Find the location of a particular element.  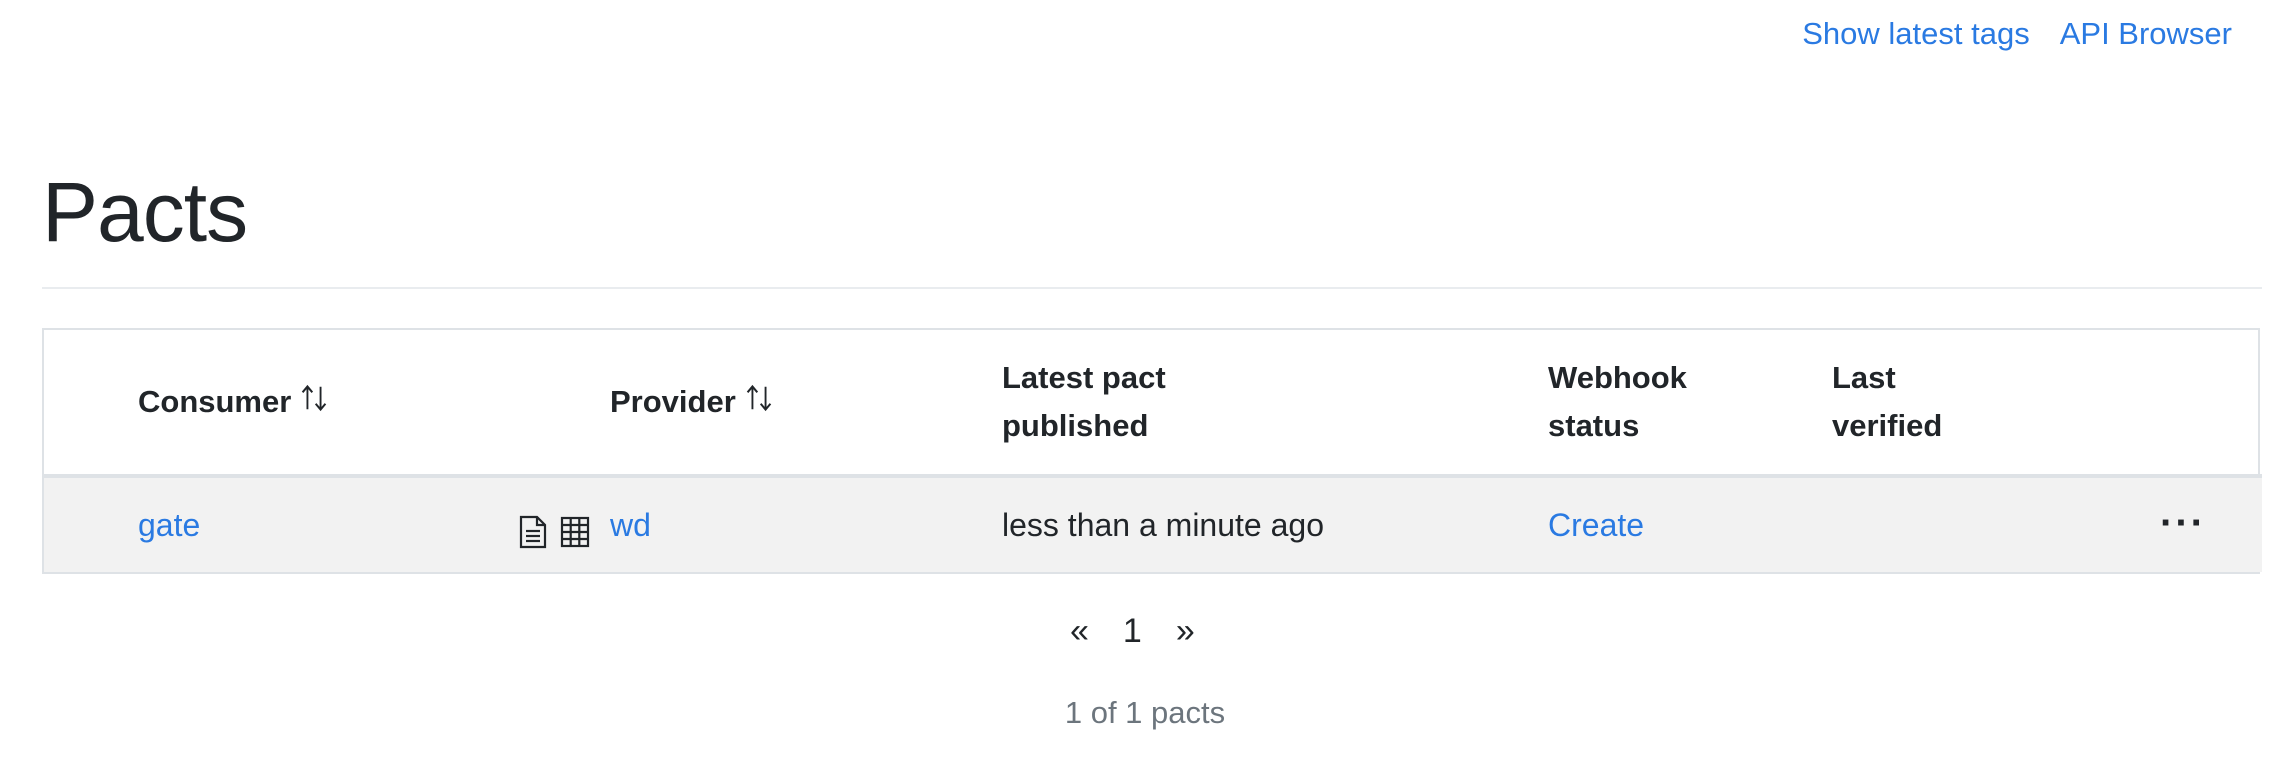

pagination-next: » is located at coordinates (1185, 631).